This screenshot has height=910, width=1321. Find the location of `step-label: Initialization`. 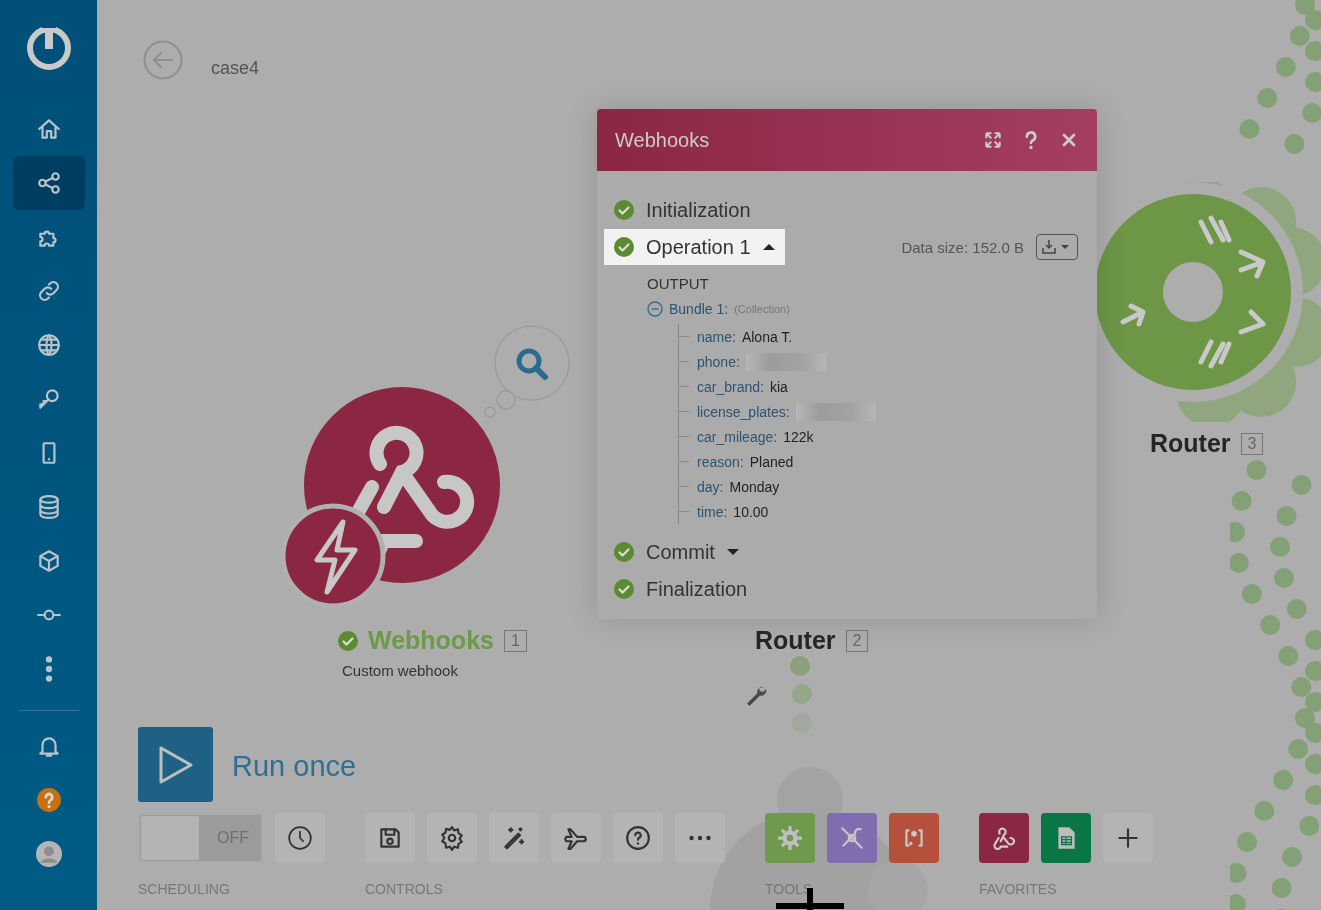

step-label: Initialization is located at coordinates (698, 210).